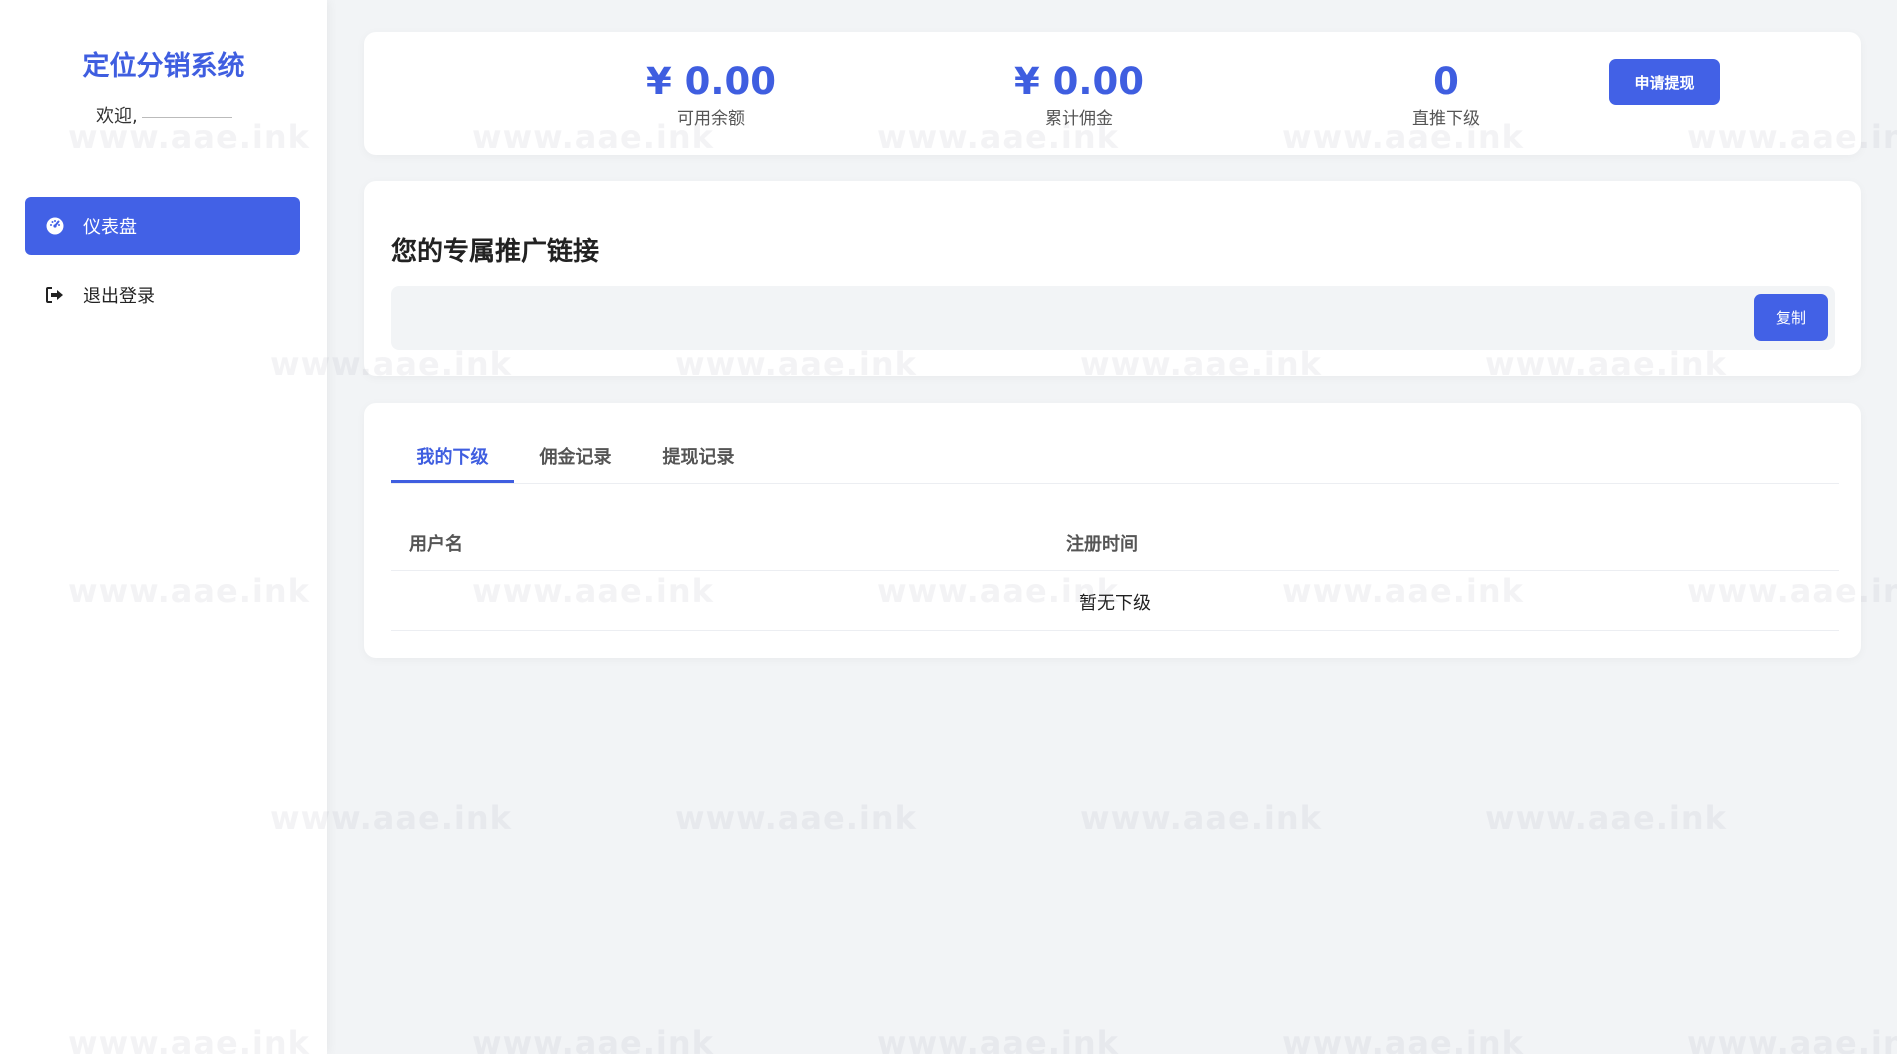 The width and height of the screenshot is (1897, 1054). Describe the element at coordinates (1446, 81) in the screenshot. I see `direct-referrals-value: 0` at that location.